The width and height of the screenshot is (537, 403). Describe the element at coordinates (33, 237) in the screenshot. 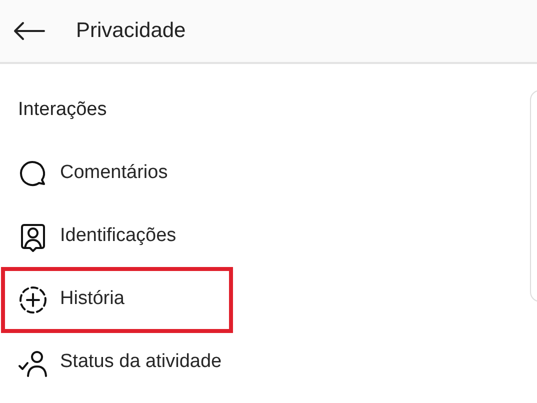

I see `person-tag-icon` at that location.